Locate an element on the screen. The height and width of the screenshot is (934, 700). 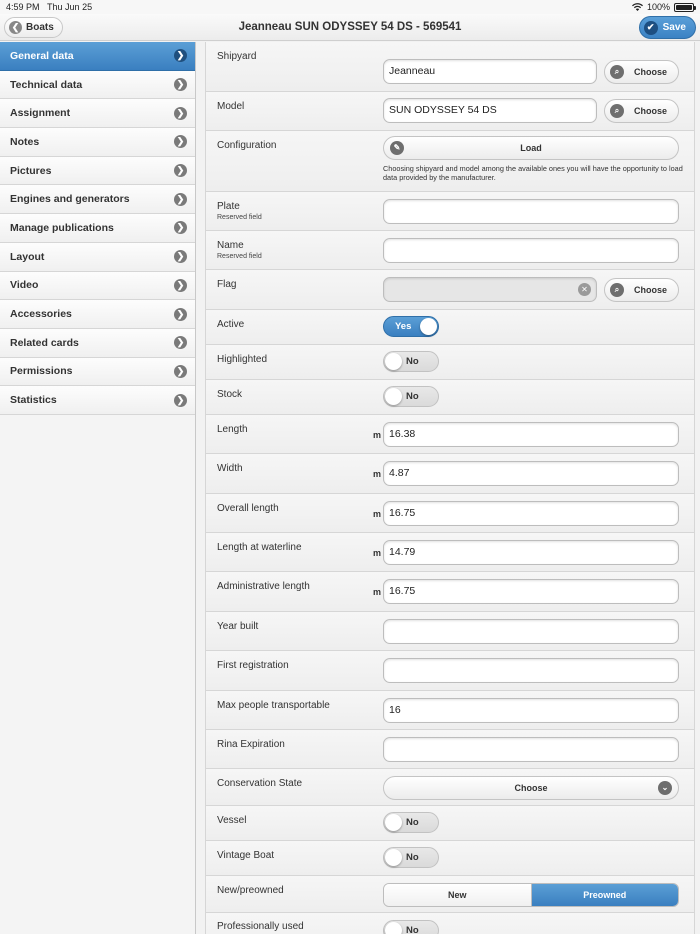
name-field is located at coordinates (531, 250).